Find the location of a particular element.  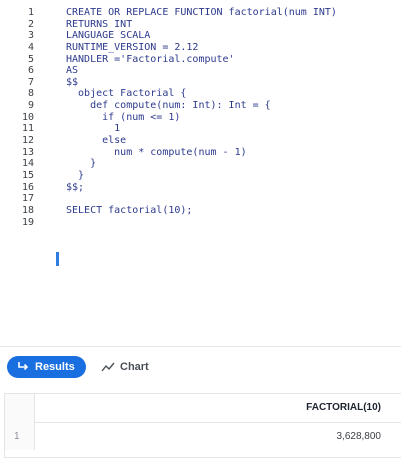

code-line: HANDLER ='Factorial.compute' is located at coordinates (233, 60).